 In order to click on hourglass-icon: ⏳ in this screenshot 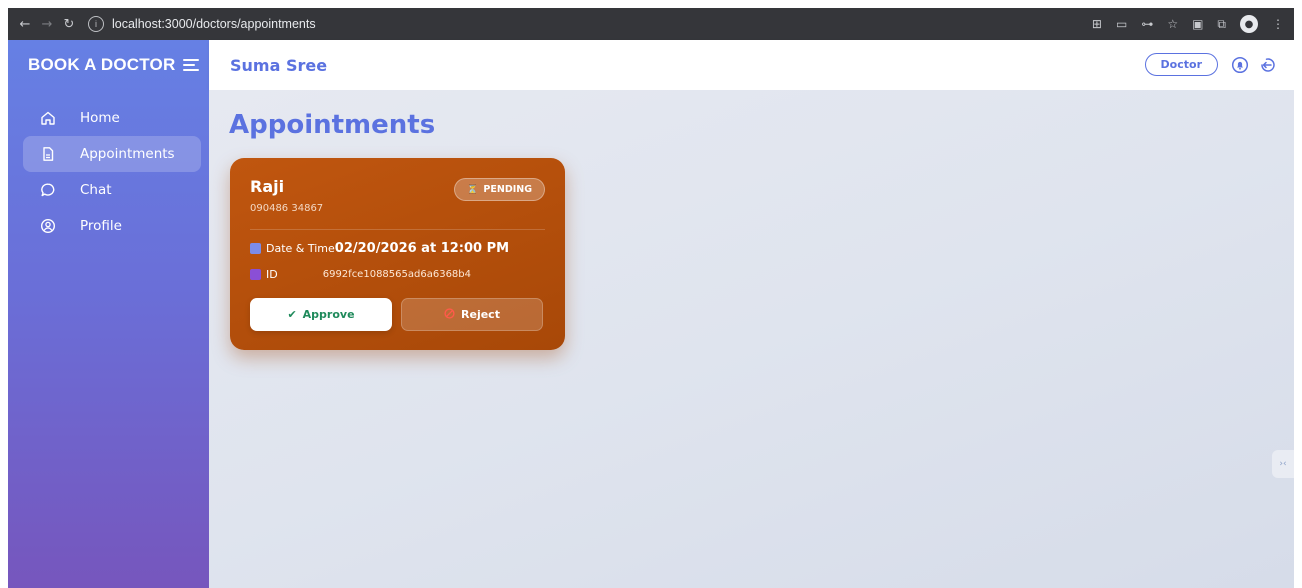, I will do `click(472, 189)`.